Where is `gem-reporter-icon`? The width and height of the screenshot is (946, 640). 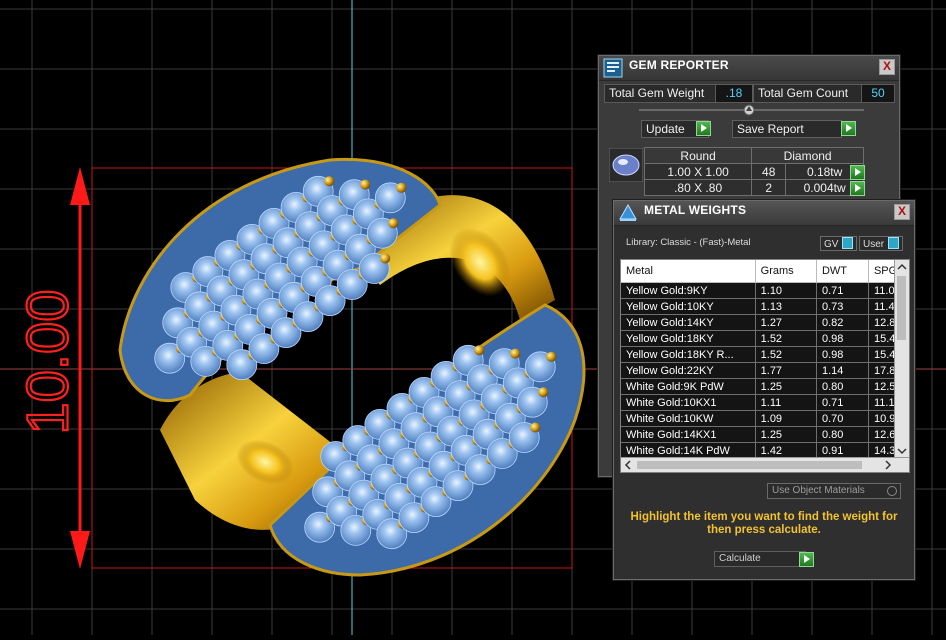 gem-reporter-icon is located at coordinates (613, 68).